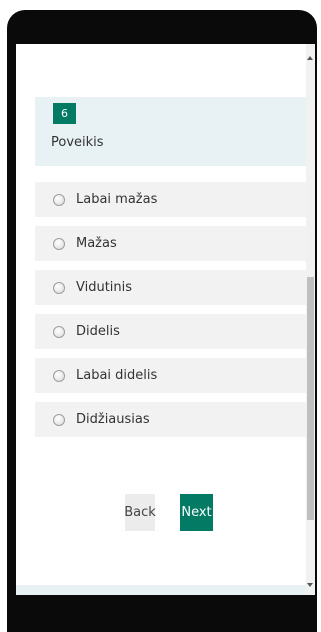  Describe the element at coordinates (98, 331) in the screenshot. I see `option-label: Didelis` at that location.